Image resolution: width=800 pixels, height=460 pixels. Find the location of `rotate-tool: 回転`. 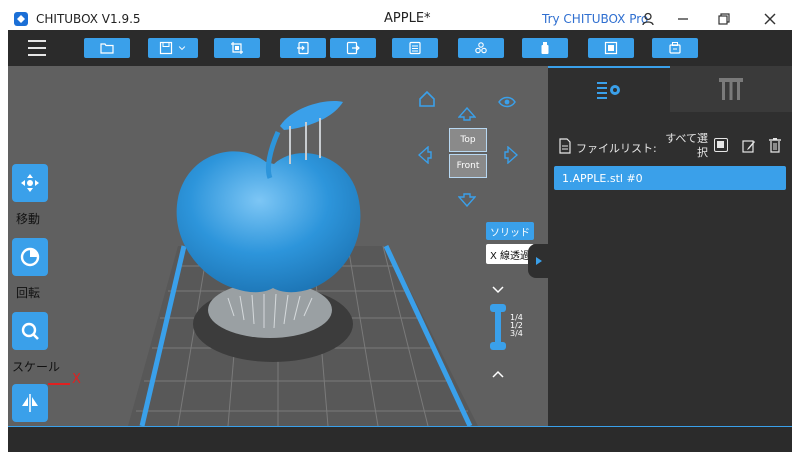

rotate-tool: 回転 is located at coordinates (30, 269).